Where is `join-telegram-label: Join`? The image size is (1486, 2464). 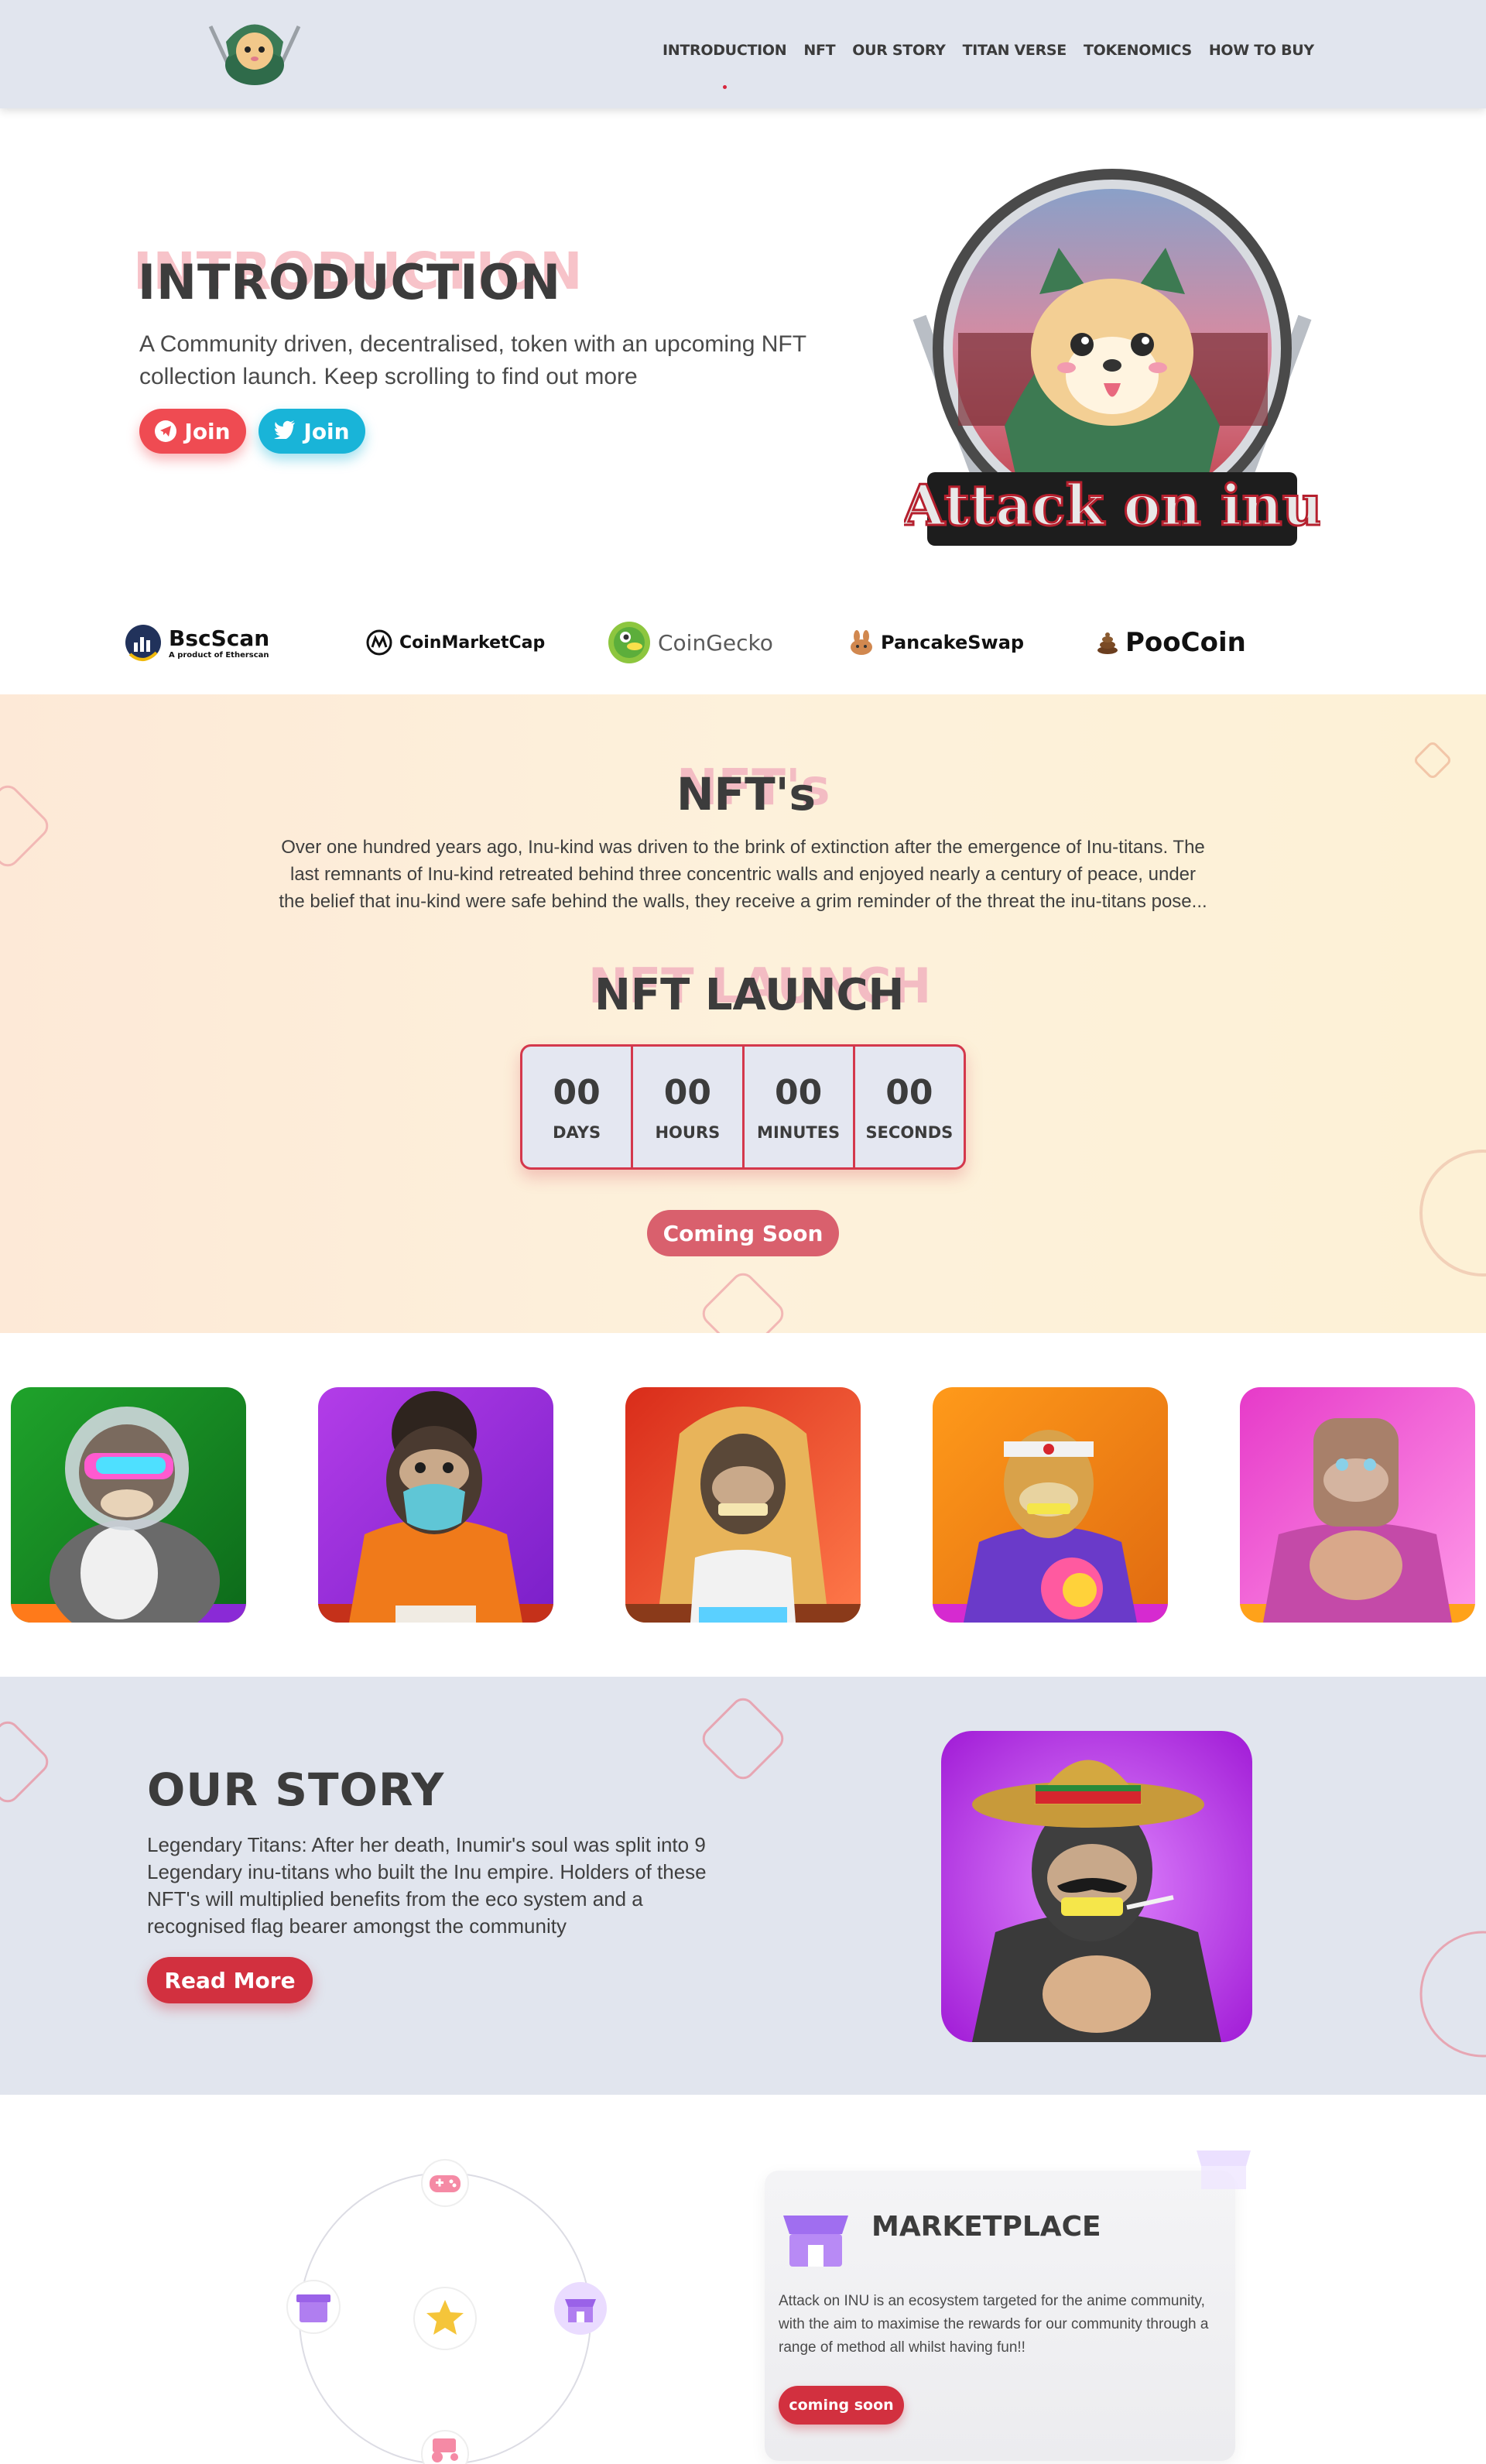
join-telegram-label: Join is located at coordinates (207, 431).